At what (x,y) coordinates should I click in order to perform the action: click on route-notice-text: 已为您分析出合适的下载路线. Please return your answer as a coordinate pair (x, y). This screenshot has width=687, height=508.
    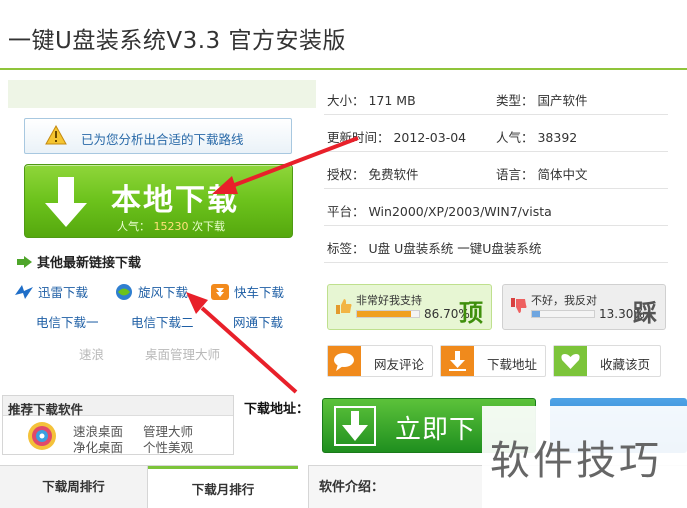
    Looking at the image, I should click on (162, 139).